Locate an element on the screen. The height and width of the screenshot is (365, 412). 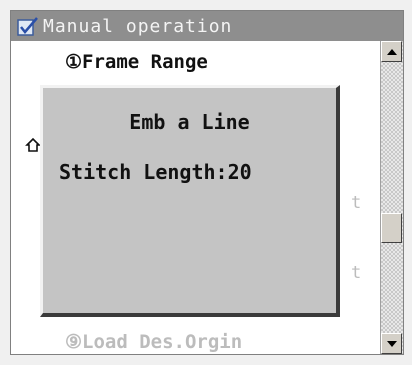
arrow-up-icon is located at coordinates (391, 51).